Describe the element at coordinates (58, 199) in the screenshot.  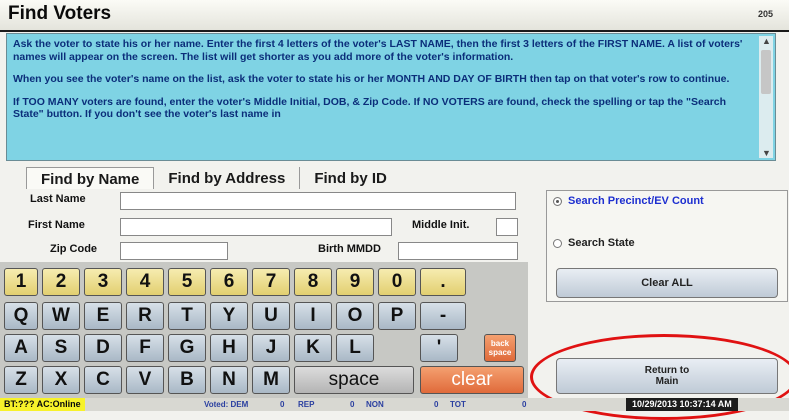
I see `last-name-label: Last Name` at that location.